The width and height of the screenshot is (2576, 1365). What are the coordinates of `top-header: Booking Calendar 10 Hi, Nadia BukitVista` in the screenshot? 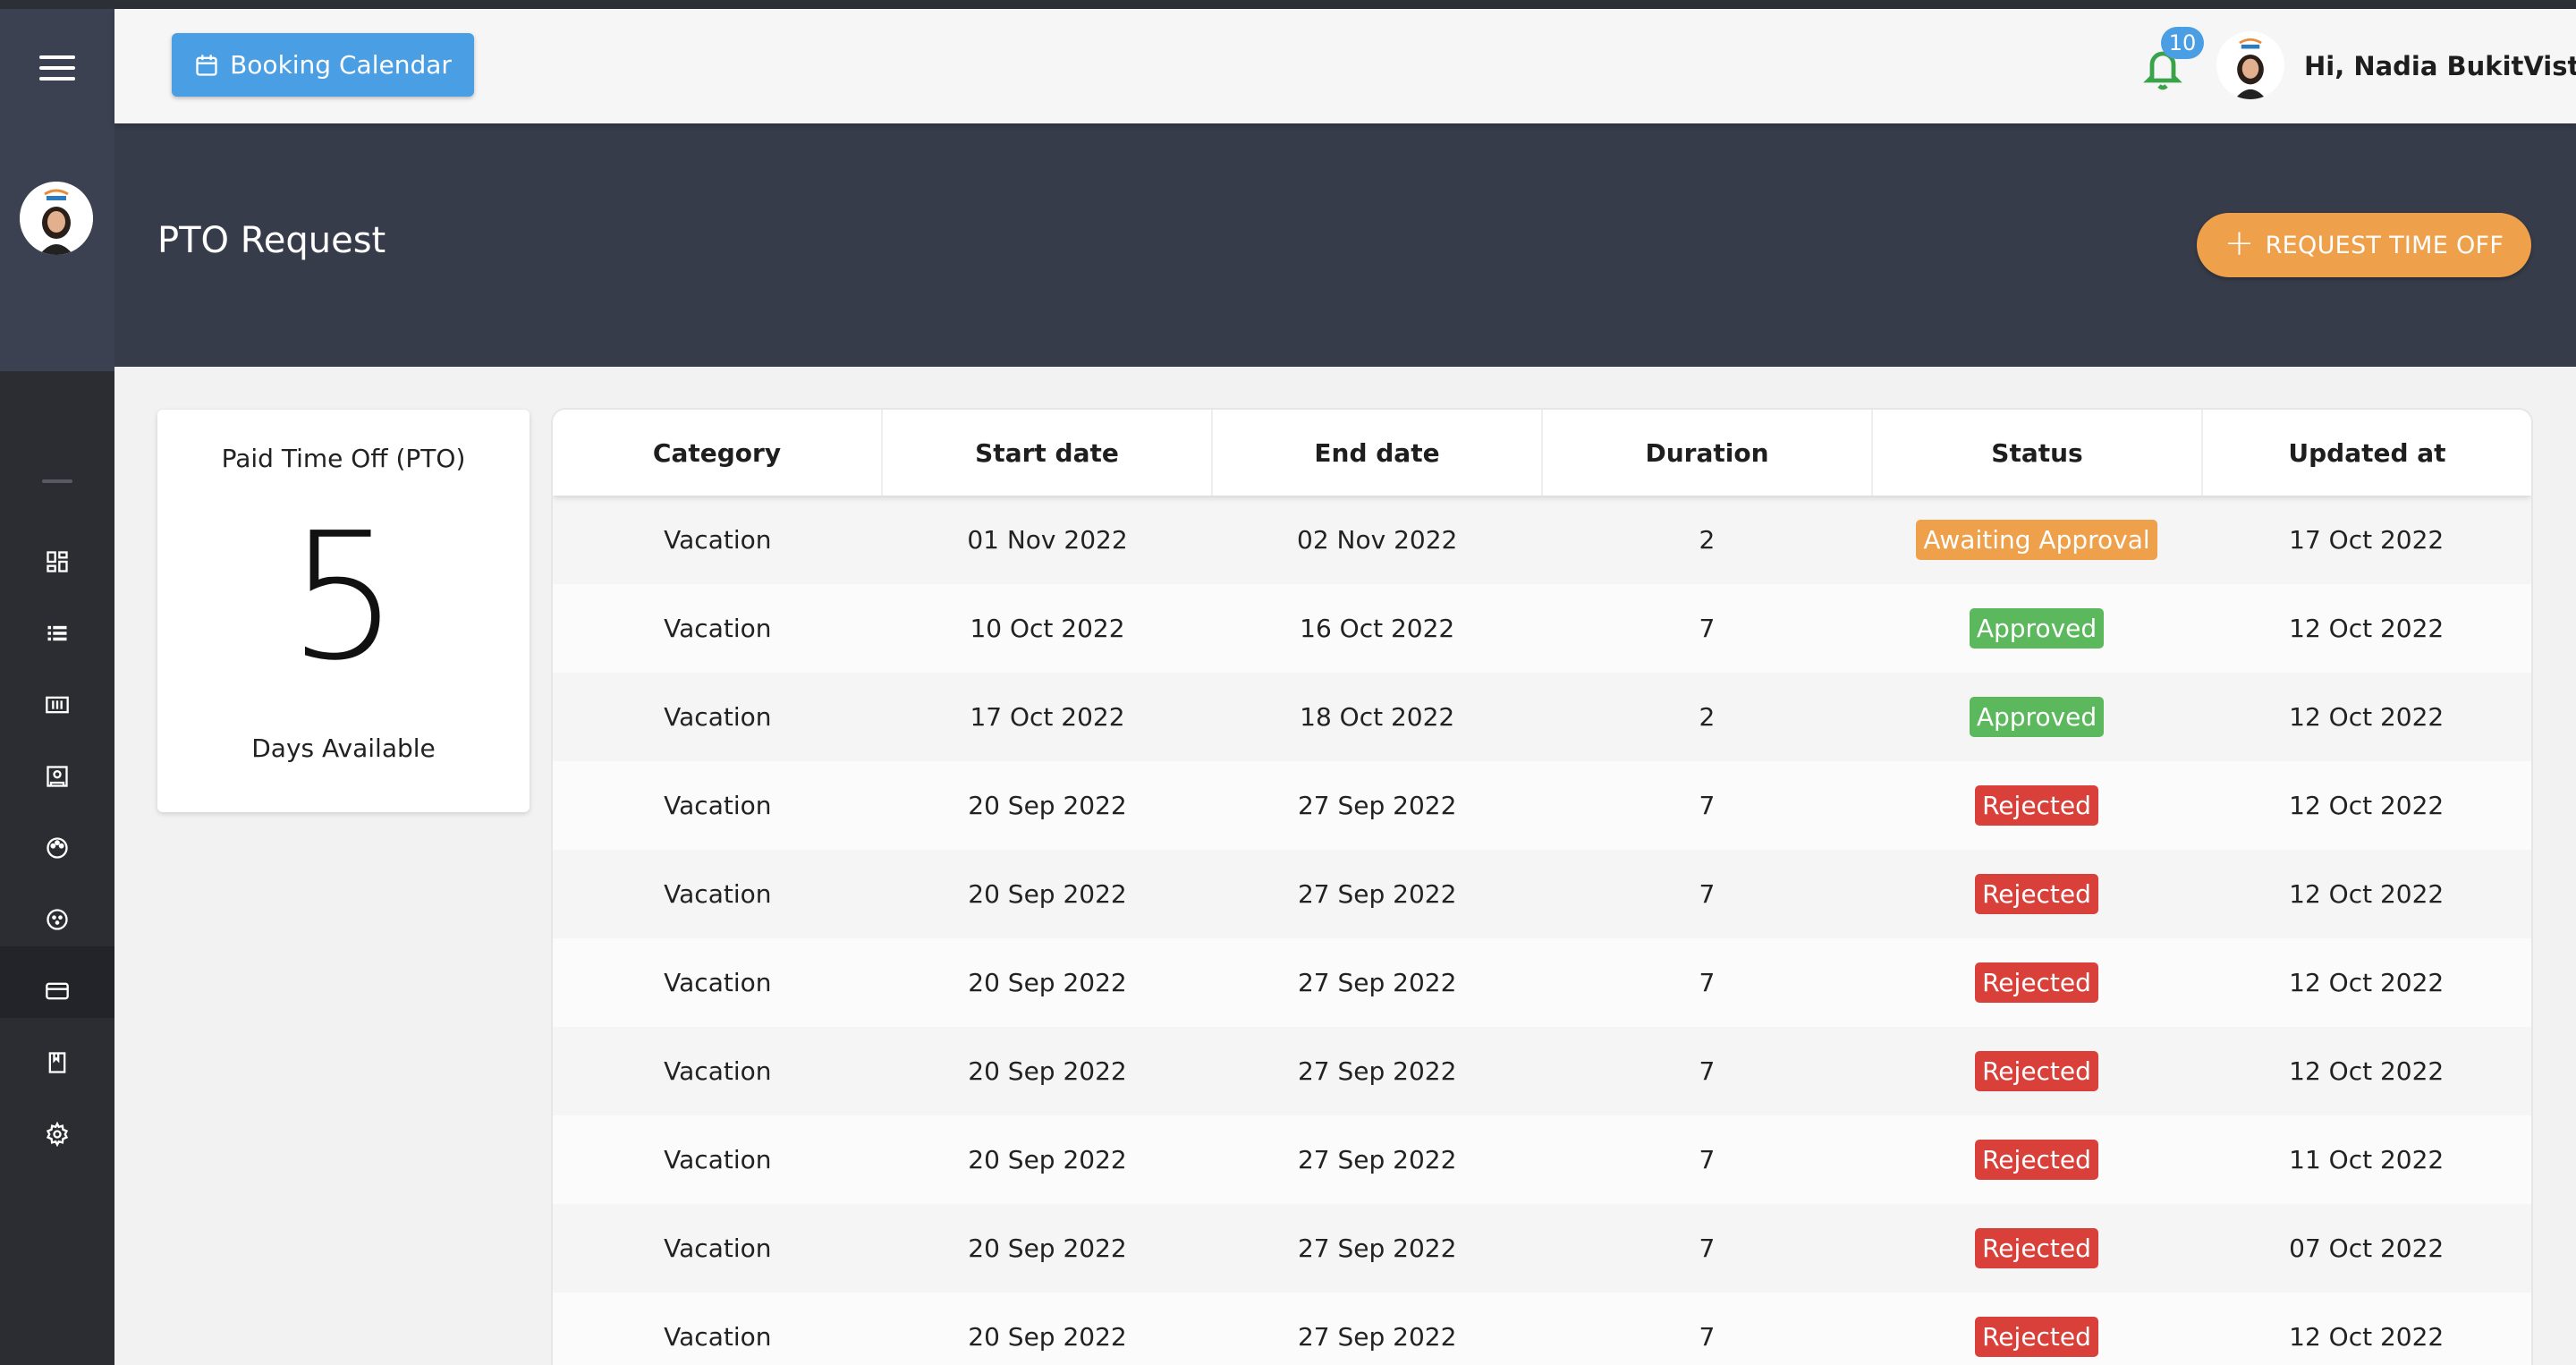 It's located at (1345, 66).